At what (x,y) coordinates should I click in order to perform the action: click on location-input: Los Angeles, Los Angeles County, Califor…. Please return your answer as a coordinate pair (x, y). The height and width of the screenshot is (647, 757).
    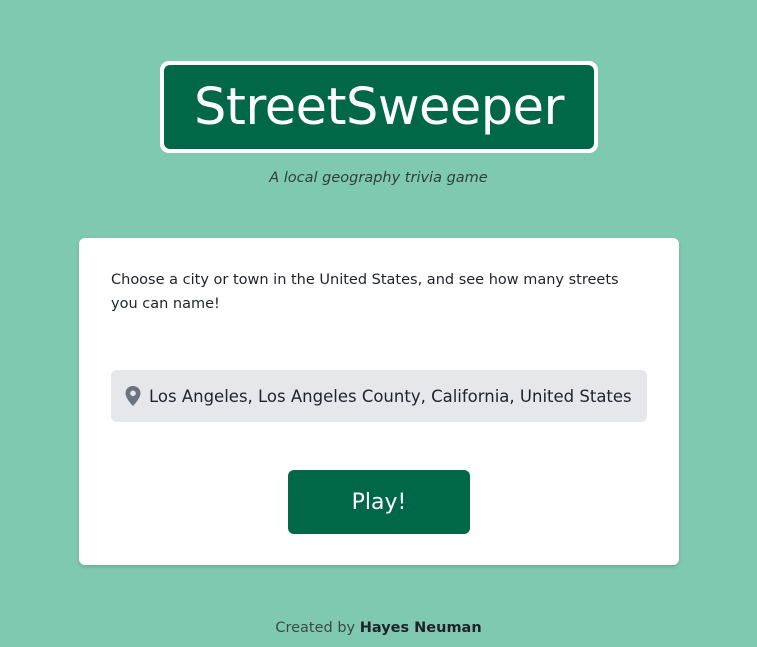
    Looking at the image, I should click on (379, 396).